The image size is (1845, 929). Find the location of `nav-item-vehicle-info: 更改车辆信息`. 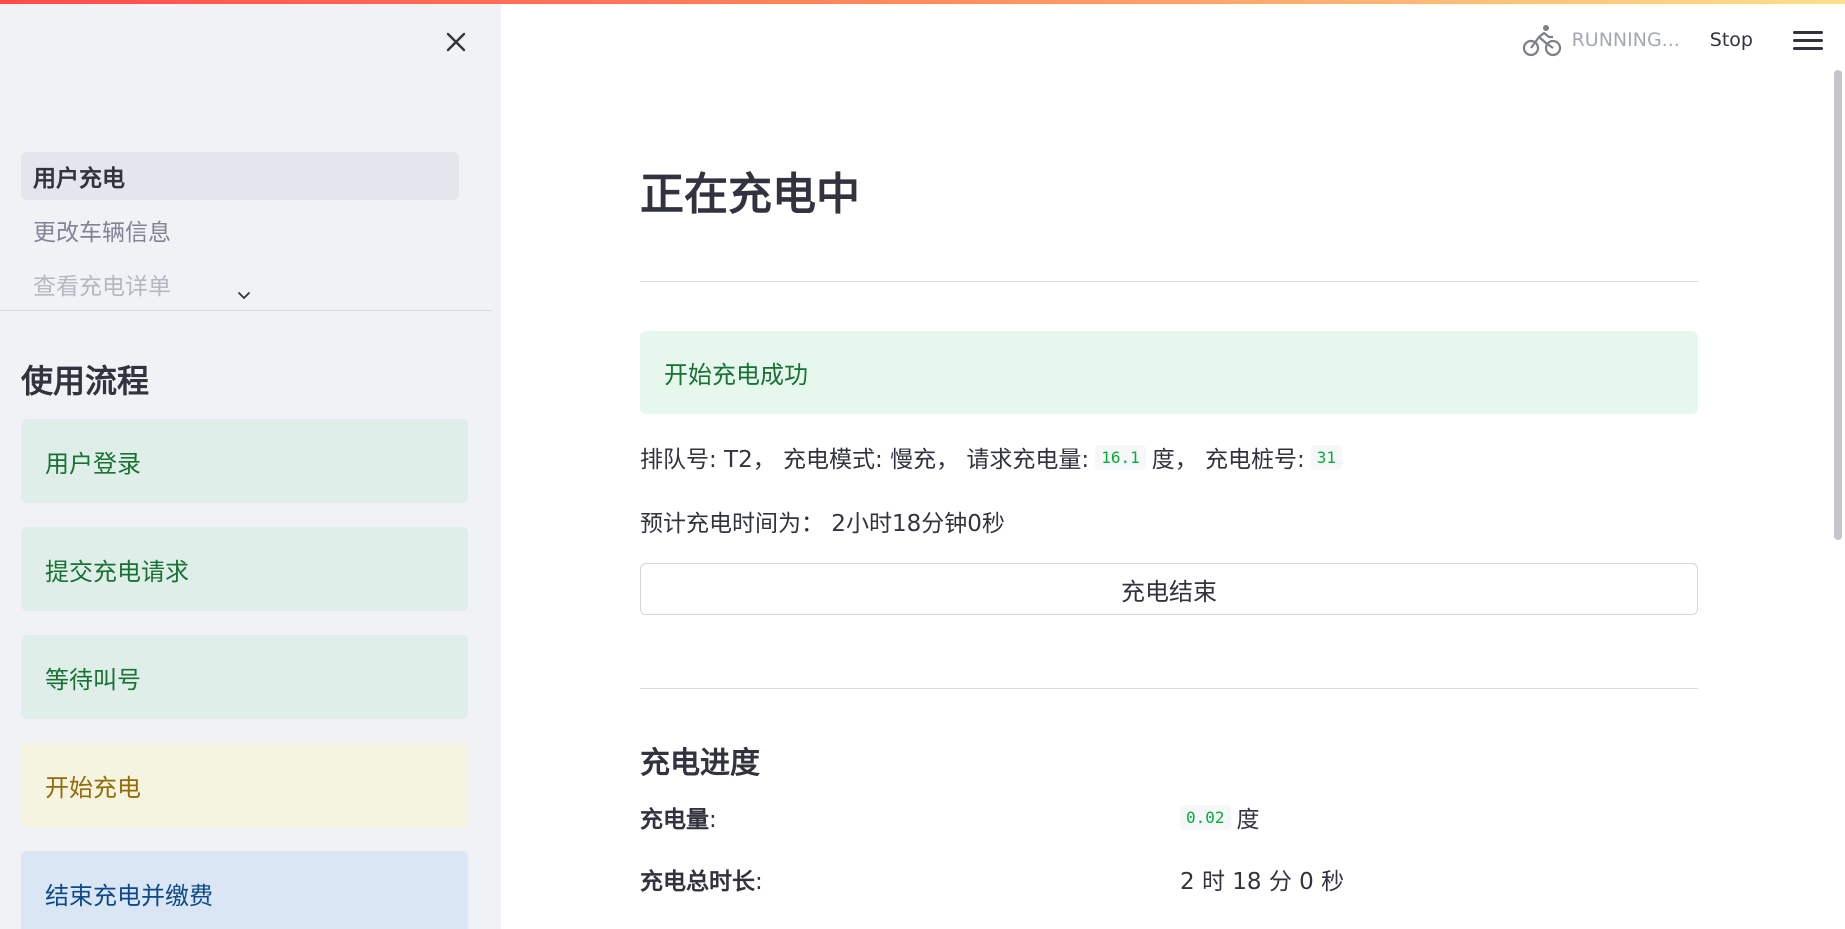

nav-item-vehicle-info: 更改车辆信息 is located at coordinates (240, 230).